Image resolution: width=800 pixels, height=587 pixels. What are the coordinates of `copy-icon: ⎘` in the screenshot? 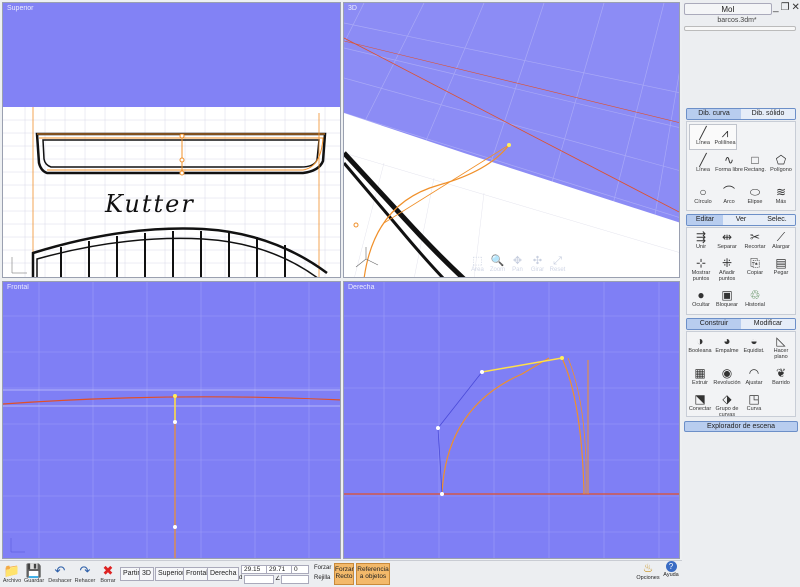 It's located at (755, 263).